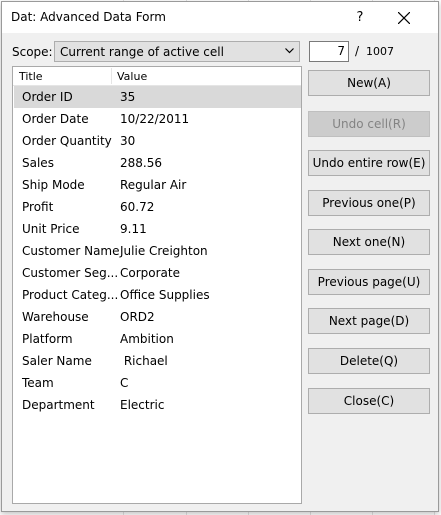 This screenshot has height=515, width=441. I want to click on scope-dropdown: Current range of active cell, so click(177, 51).